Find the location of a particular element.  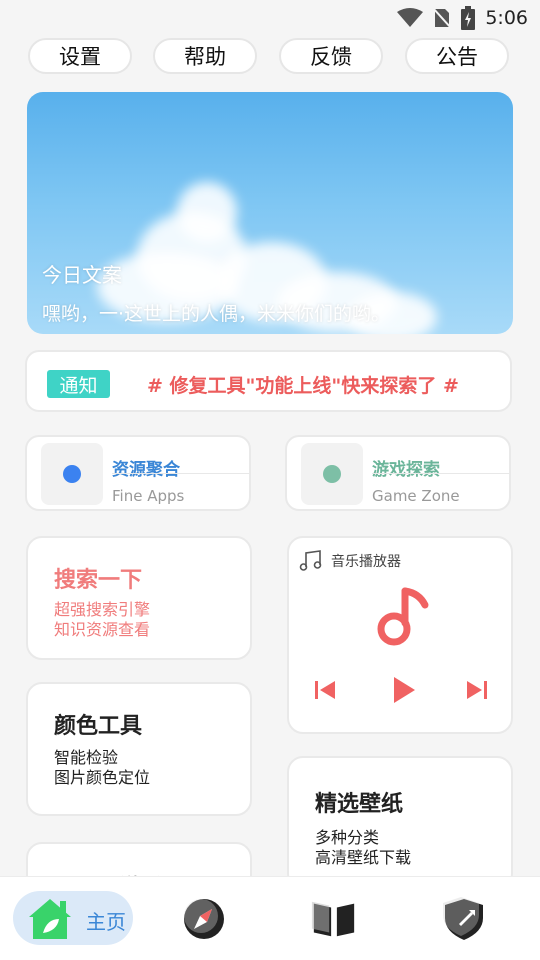

green-dot-icon is located at coordinates (332, 474).